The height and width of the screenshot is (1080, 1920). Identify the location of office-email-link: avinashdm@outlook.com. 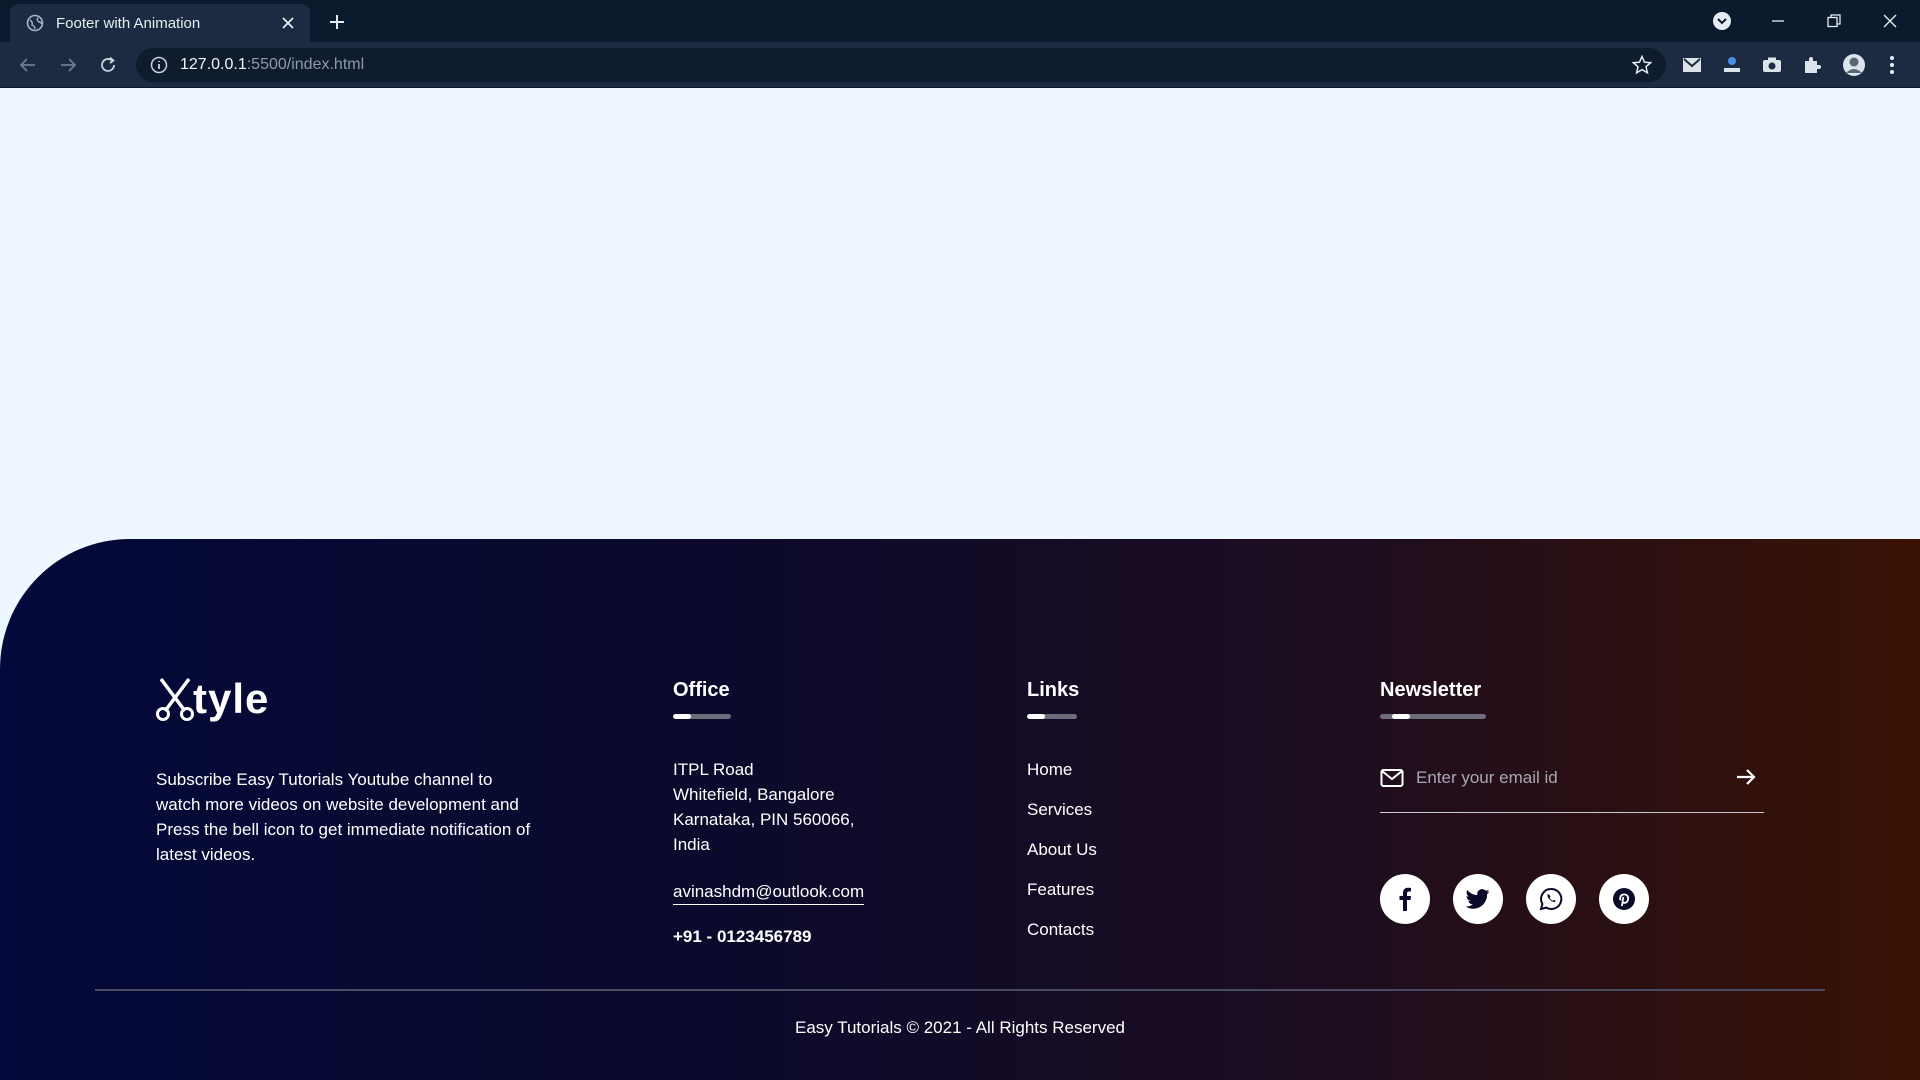
(769, 893).